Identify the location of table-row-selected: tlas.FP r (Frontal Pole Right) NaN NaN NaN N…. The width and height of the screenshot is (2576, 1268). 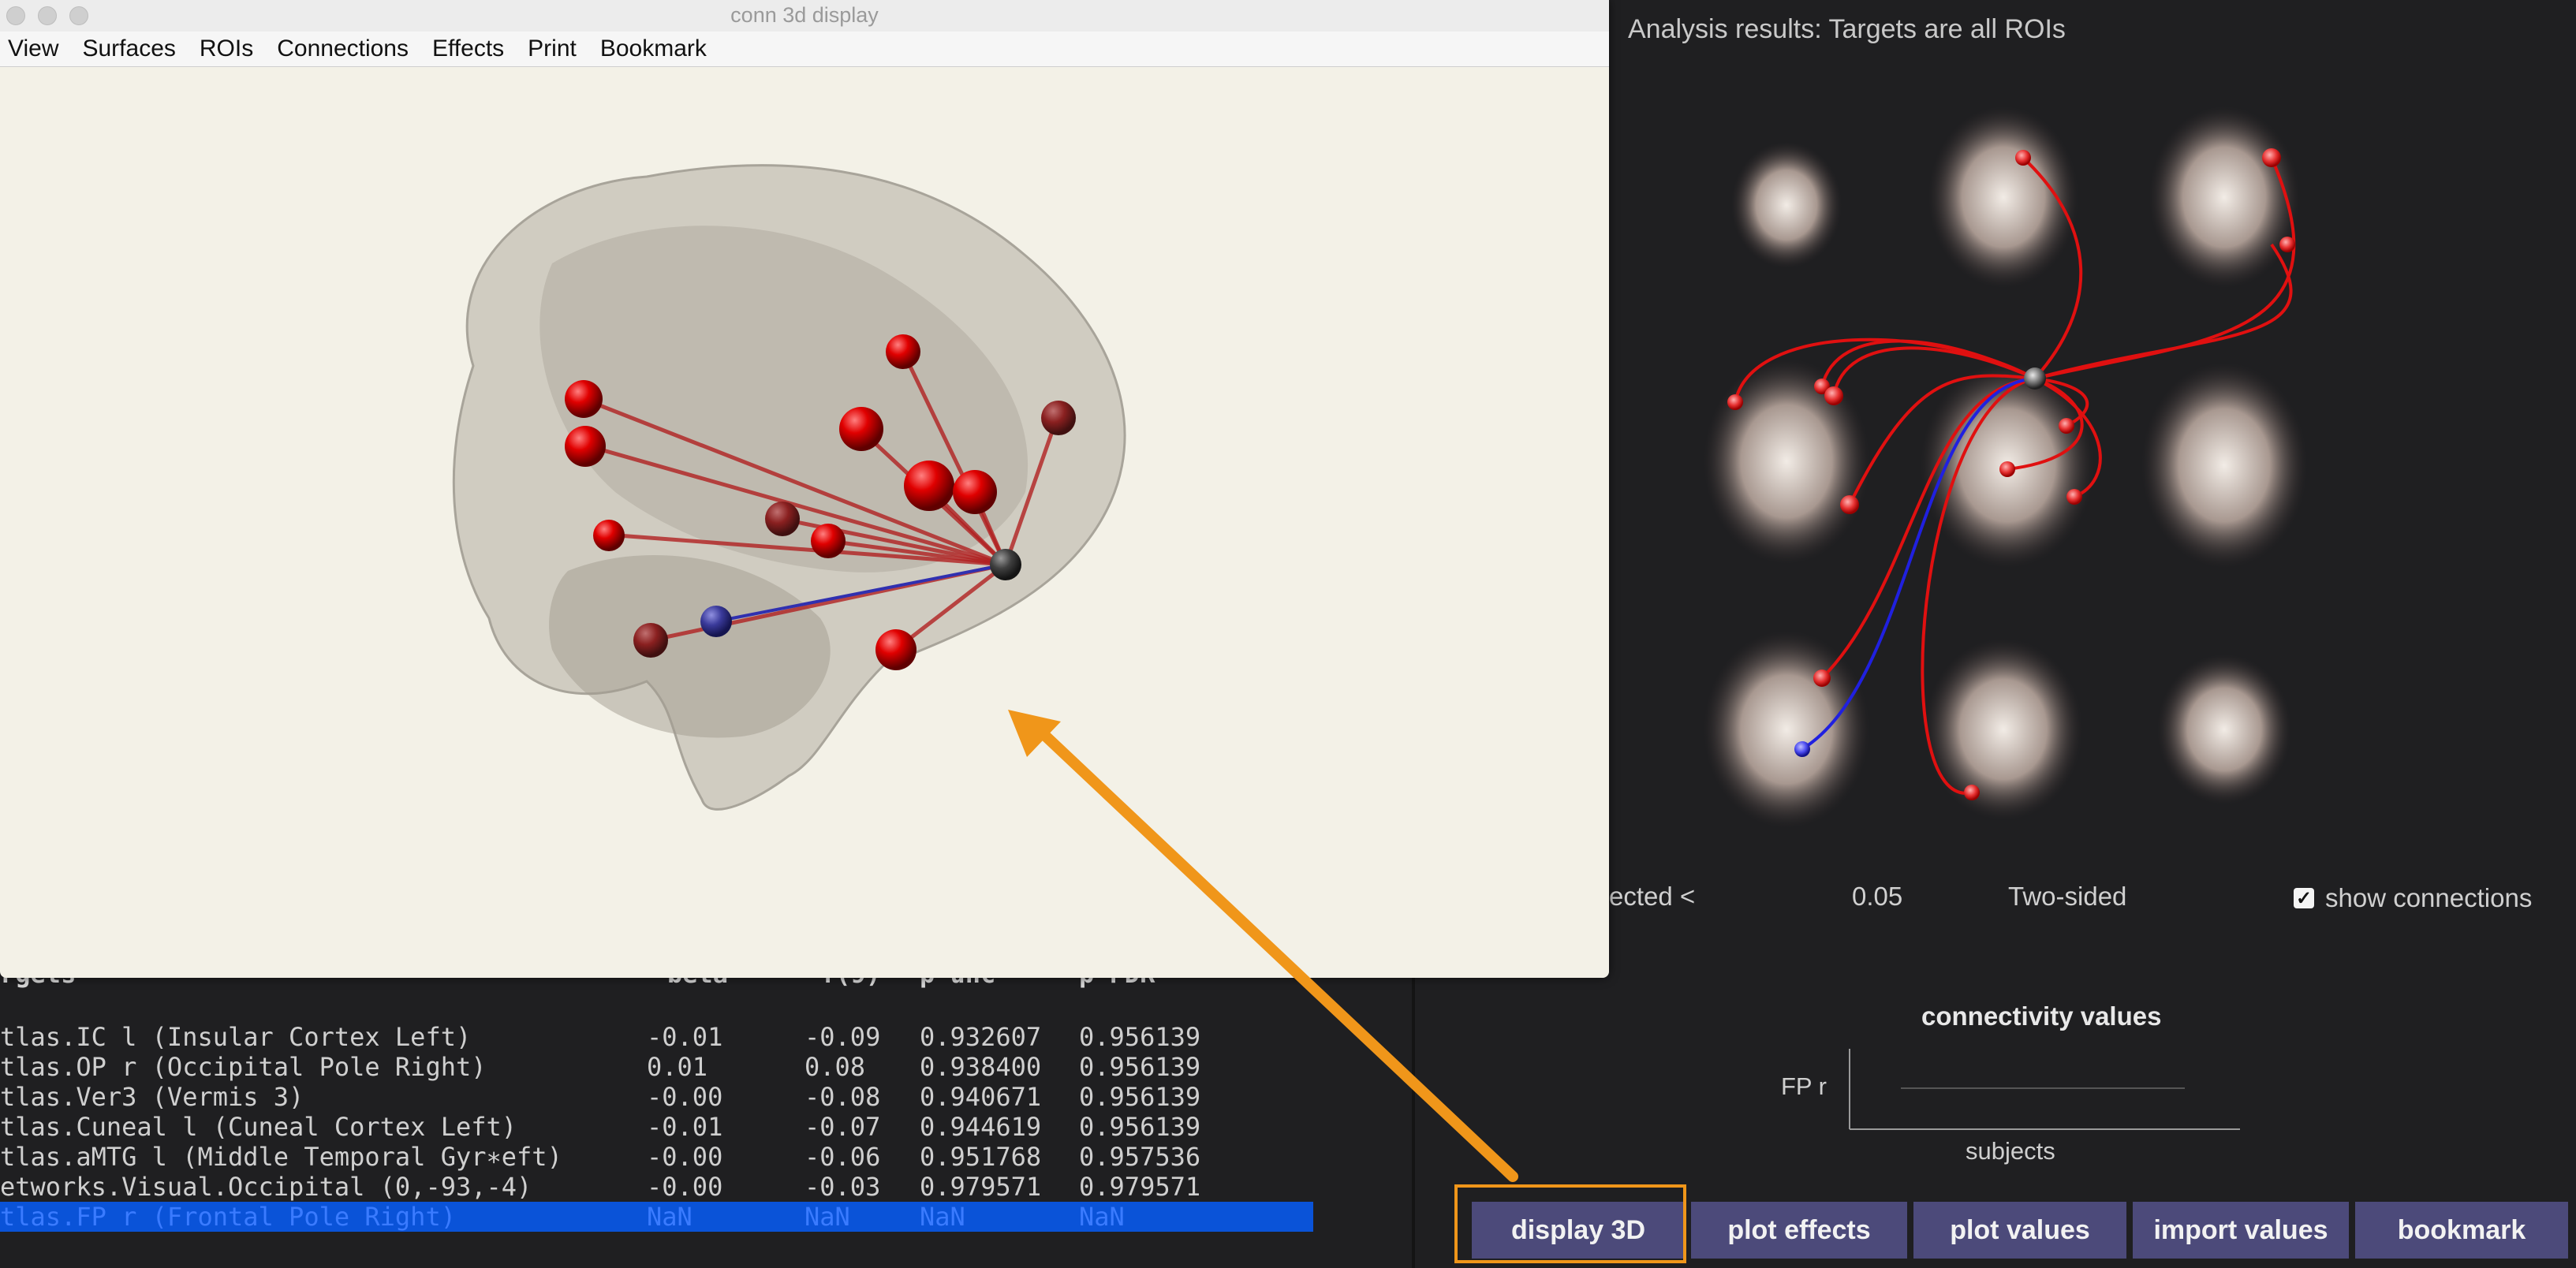
(656, 1217).